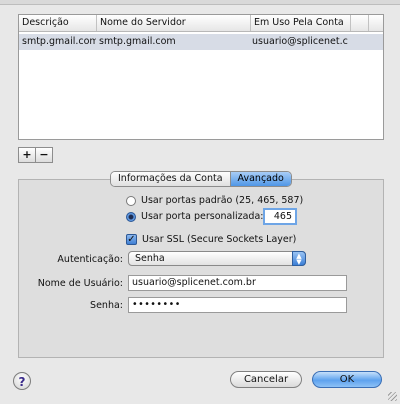 Image resolution: width=400 pixels, height=404 pixels. What do you see at coordinates (150, 258) in the screenshot?
I see `auth-selected-value: Senha` at bounding box center [150, 258].